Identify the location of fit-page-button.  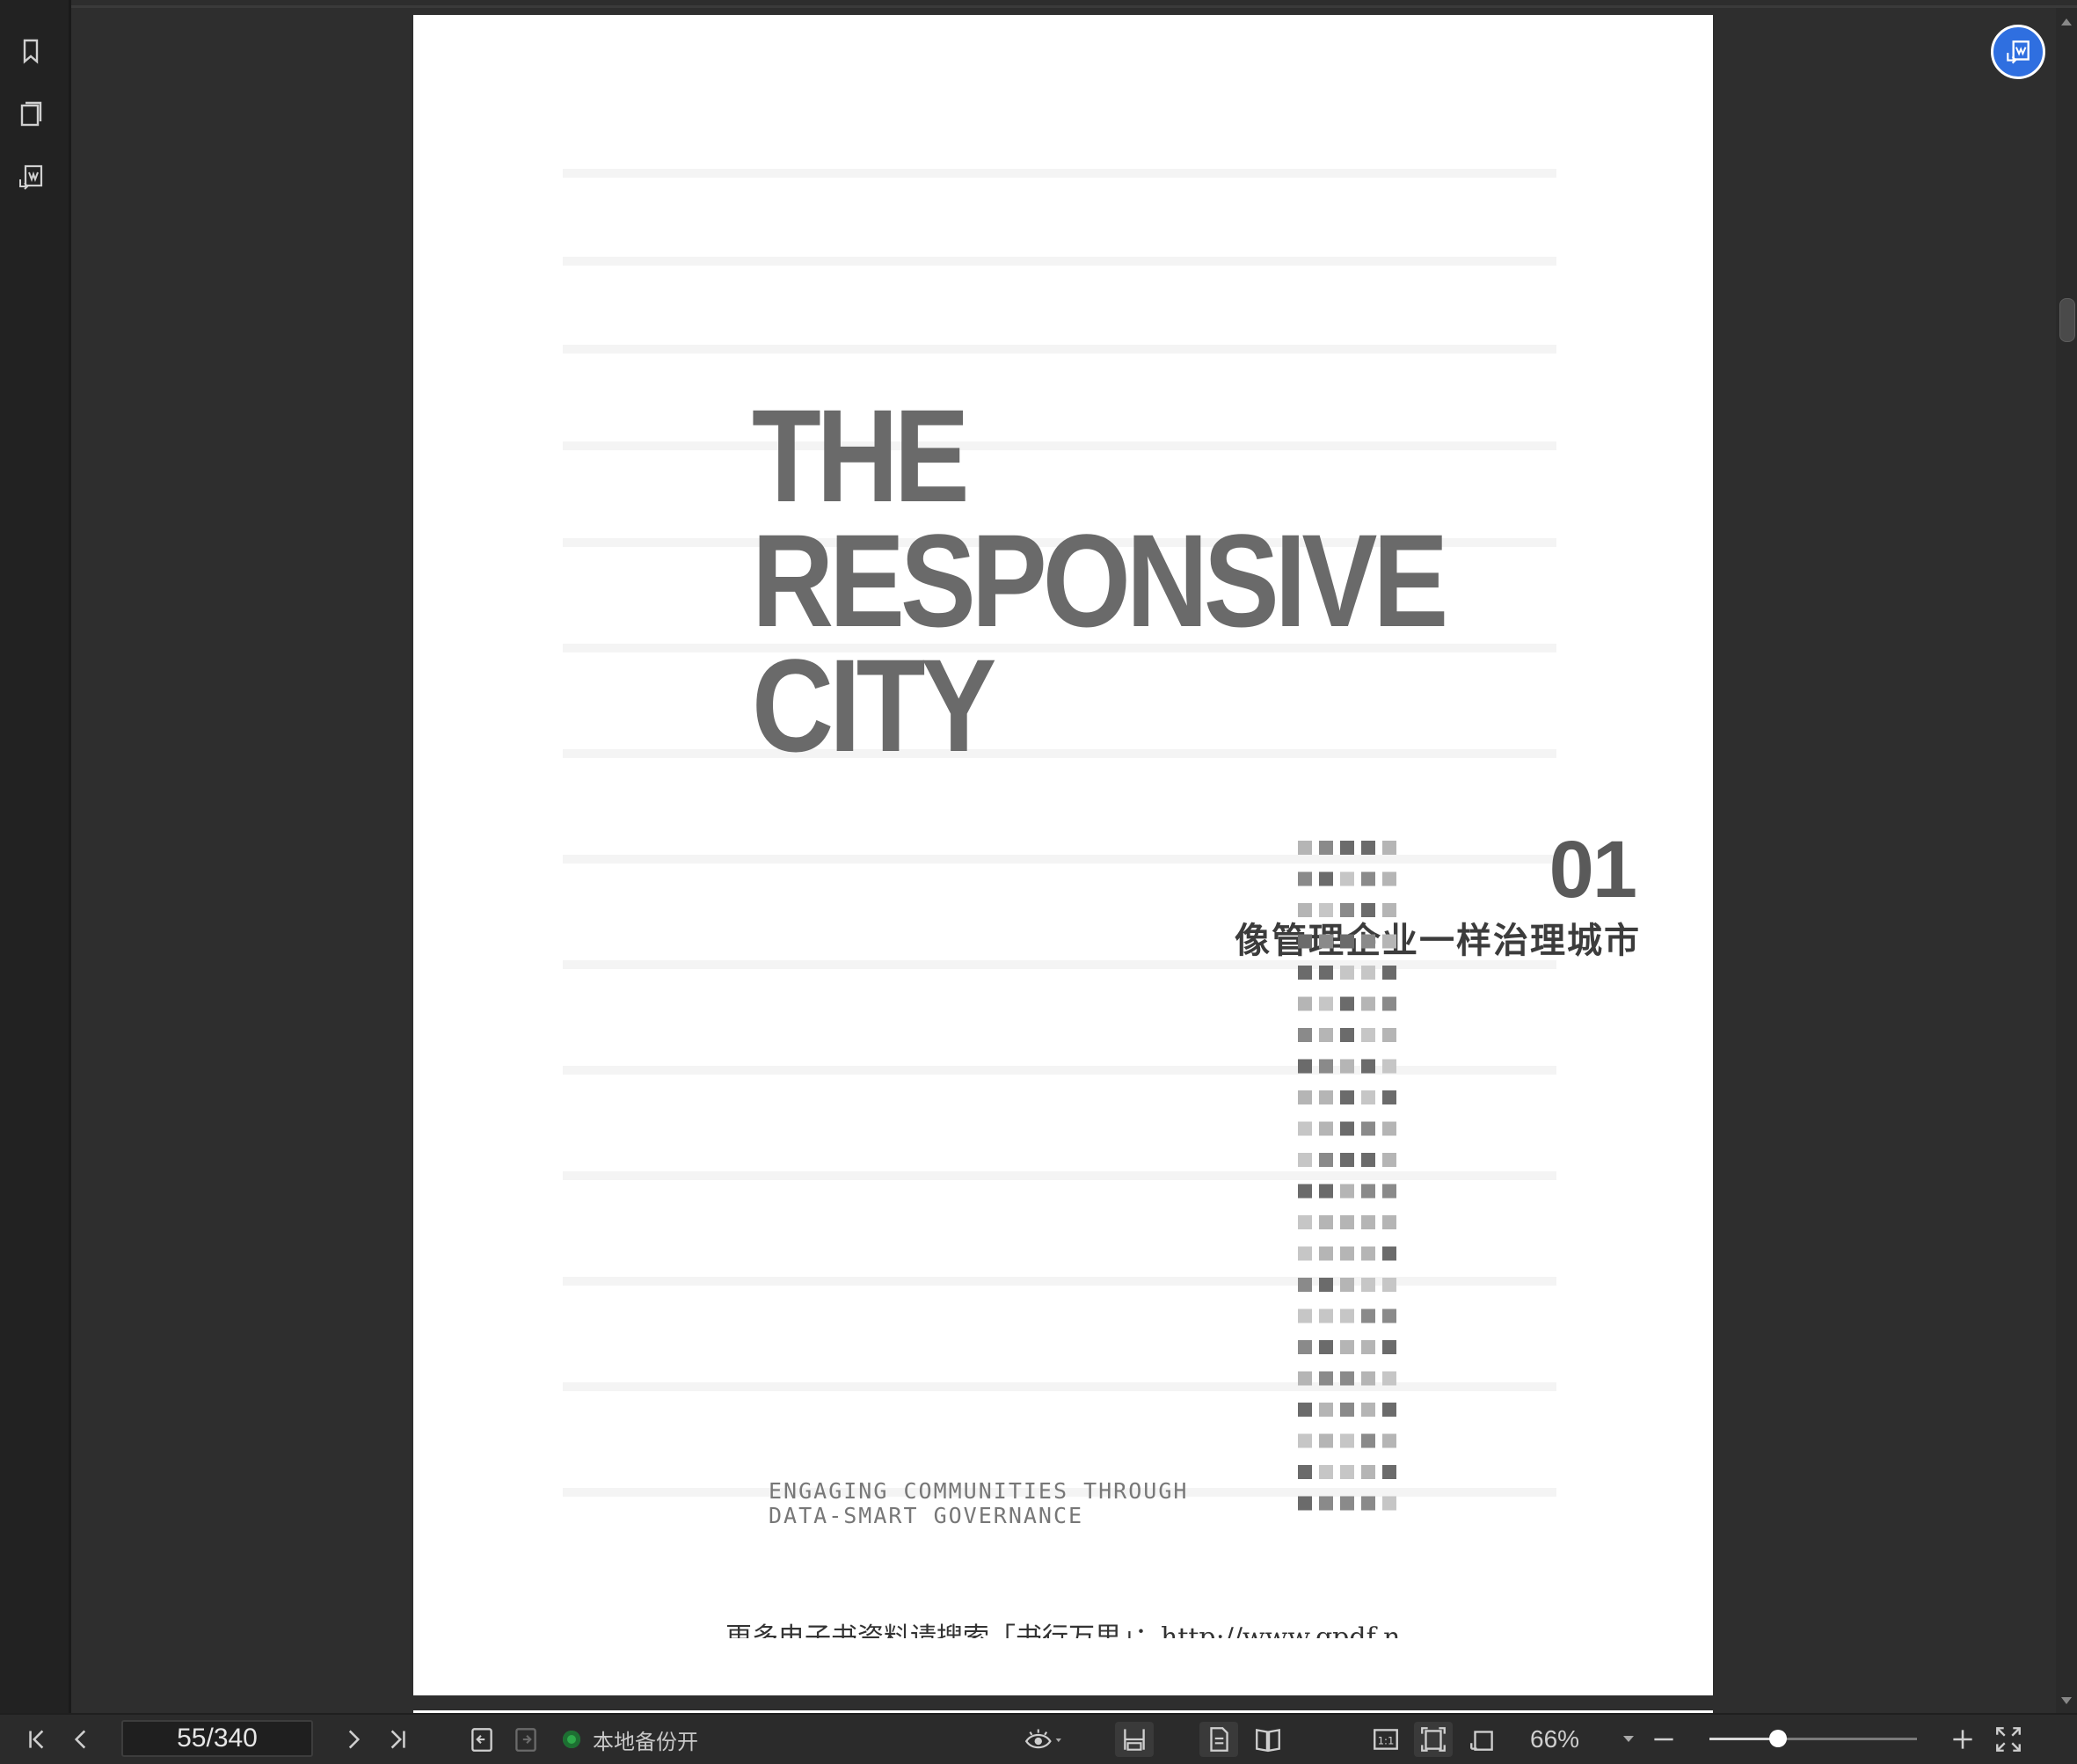
(1433, 1739).